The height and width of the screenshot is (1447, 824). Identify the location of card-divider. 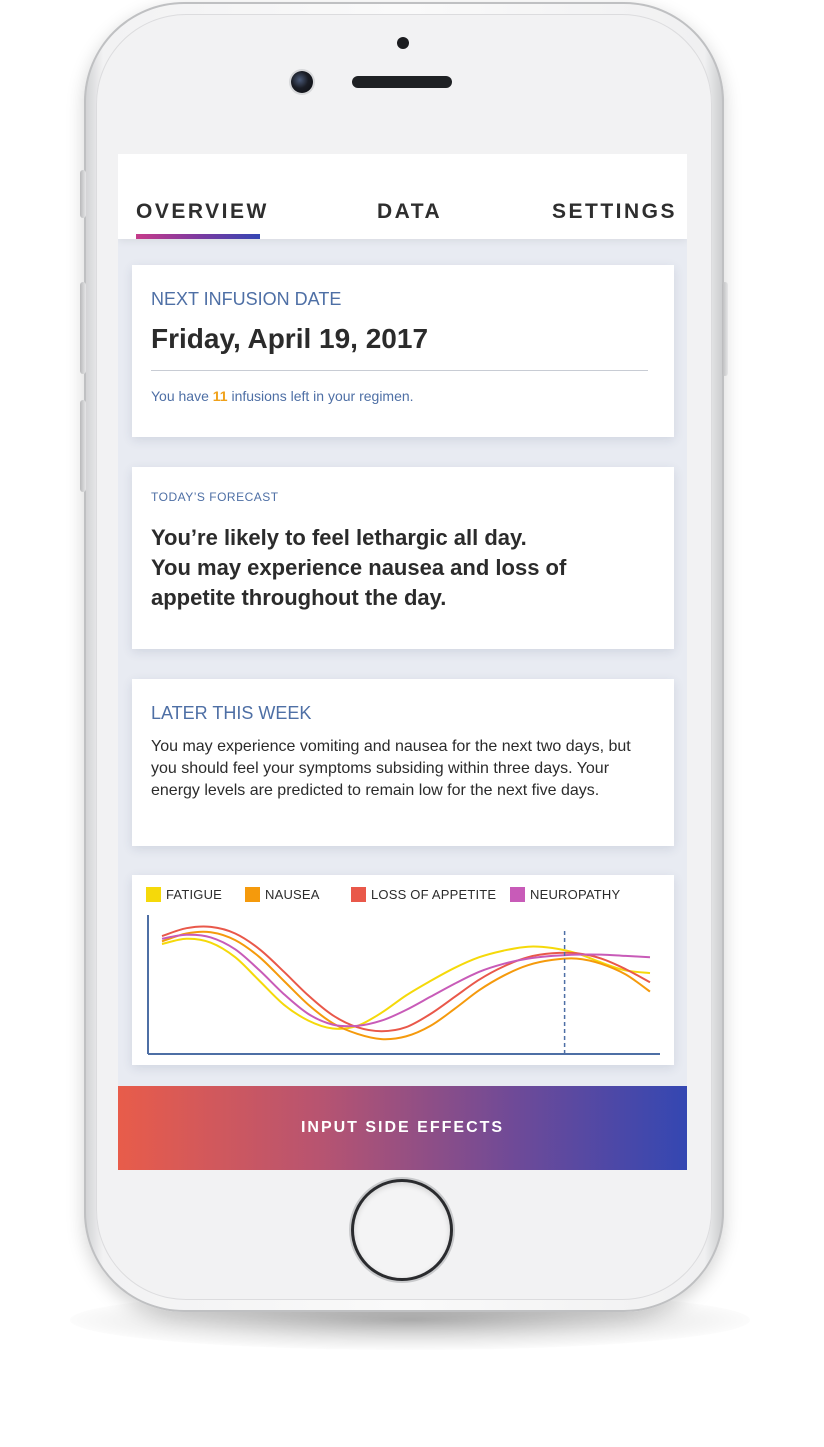
(399, 370).